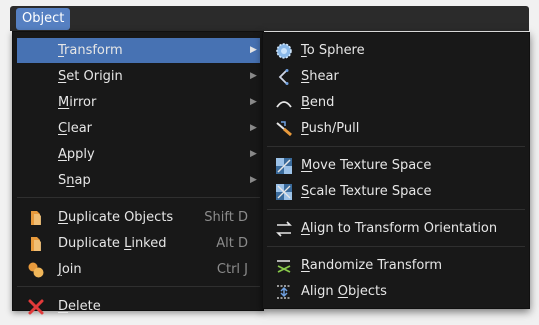 This screenshot has height=325, width=539. I want to click on menu-item-duplicate-linked: Duplicate Linked Alt D, so click(138, 243).